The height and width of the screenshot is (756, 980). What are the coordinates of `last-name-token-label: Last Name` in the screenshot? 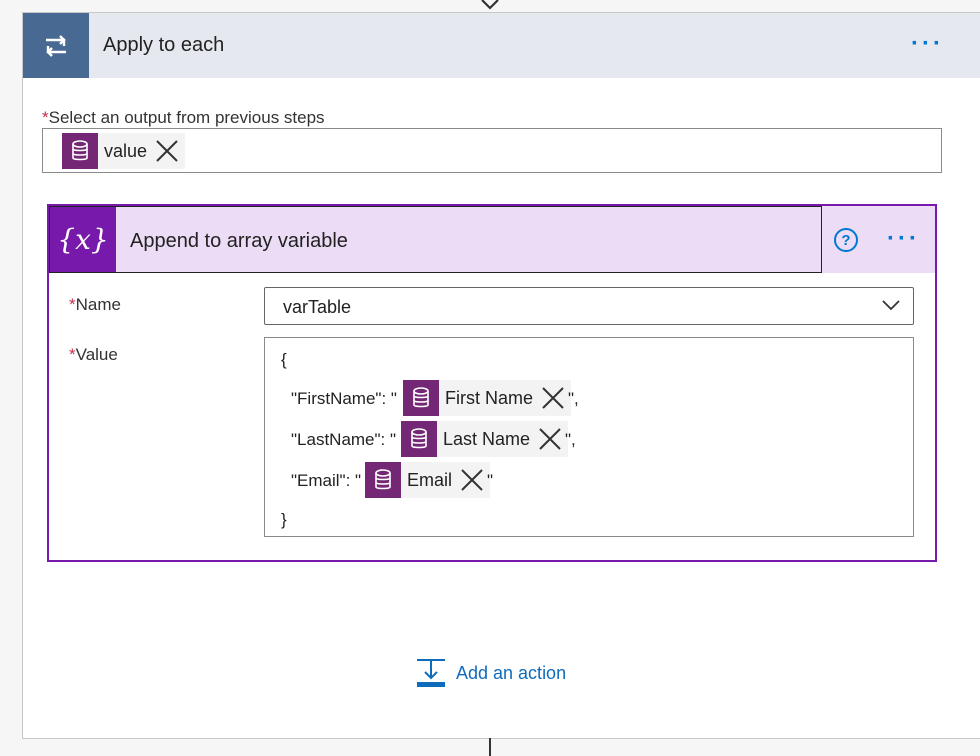 It's located at (487, 438).